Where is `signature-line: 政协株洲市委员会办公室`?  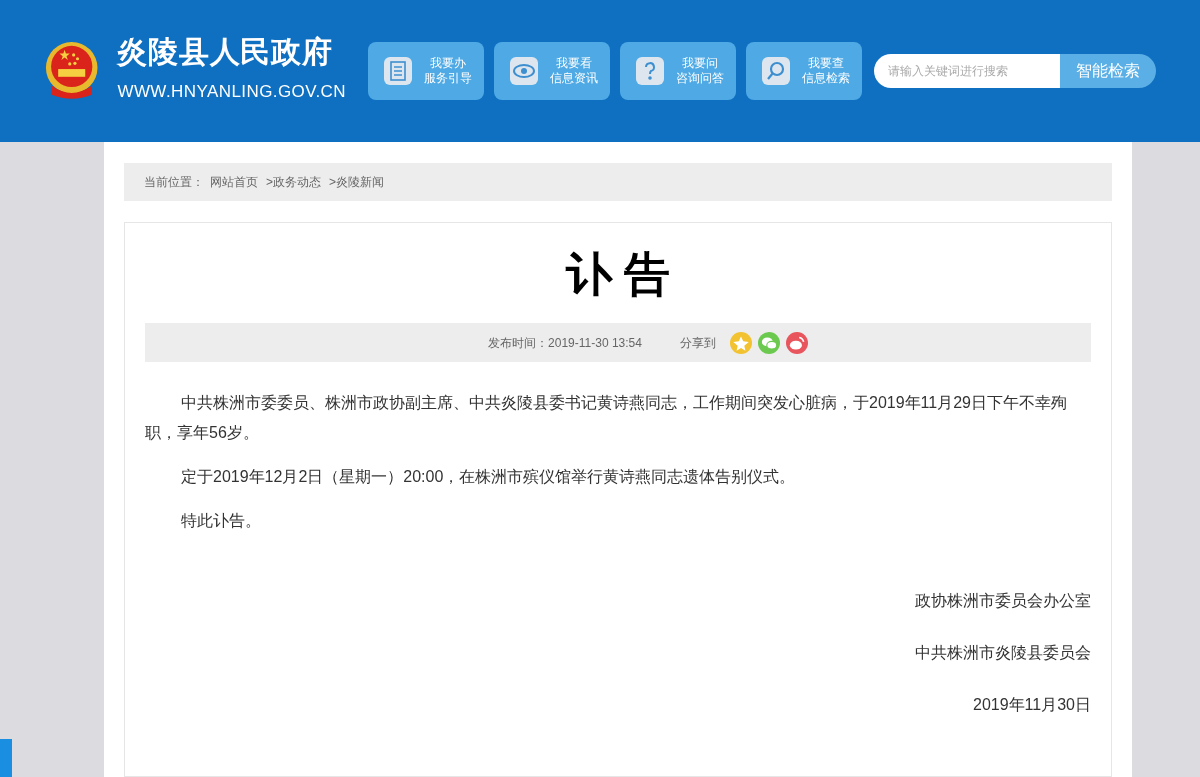
signature-line: 政协株洲市委员会办公室 is located at coordinates (1003, 601).